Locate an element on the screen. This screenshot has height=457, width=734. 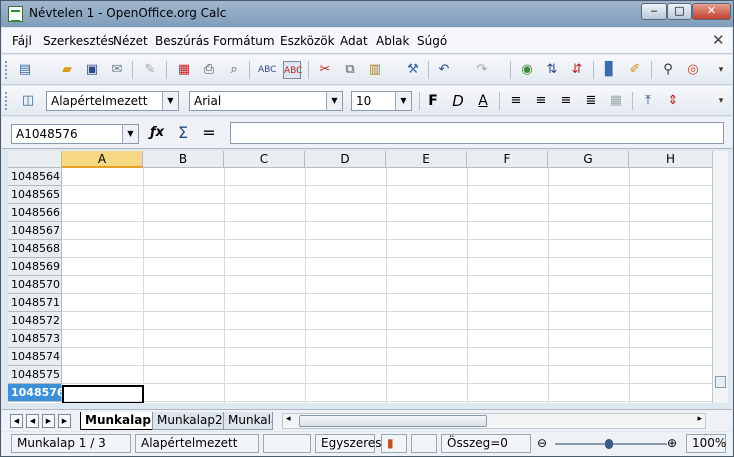
row-header: 1048575 is located at coordinates (35, 375).